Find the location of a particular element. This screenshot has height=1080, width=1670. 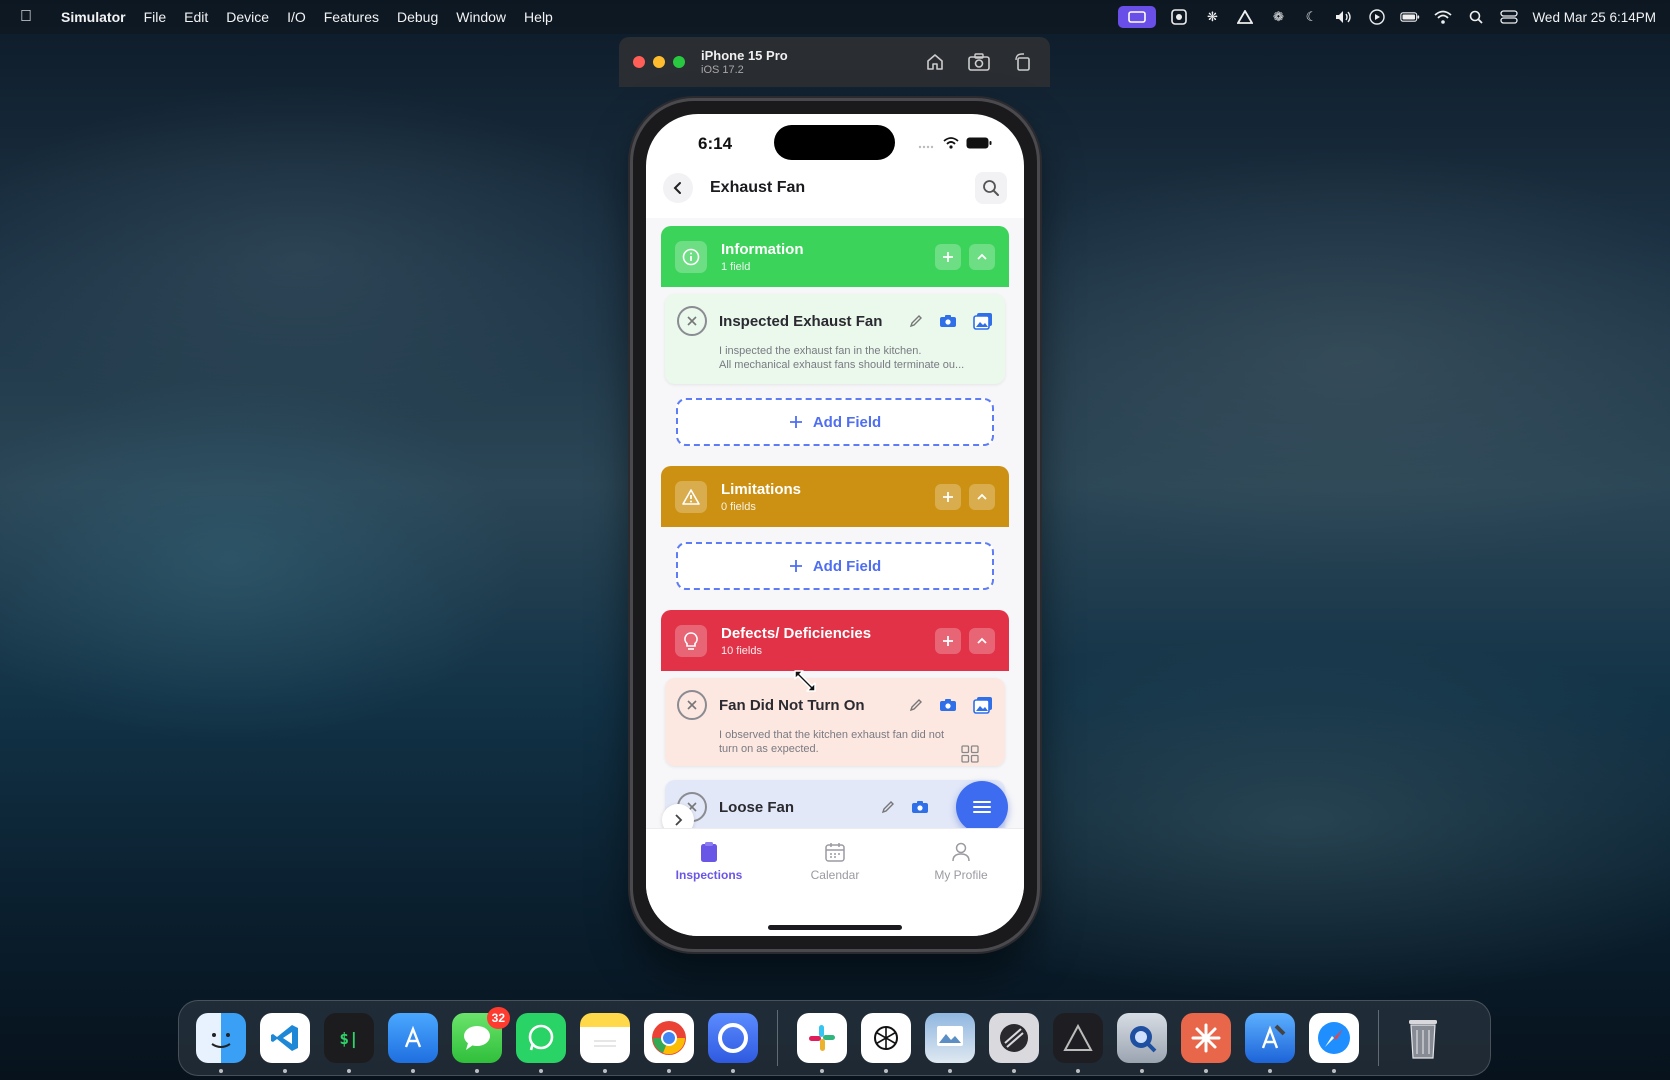

finder-icon is located at coordinates (221, 1043).